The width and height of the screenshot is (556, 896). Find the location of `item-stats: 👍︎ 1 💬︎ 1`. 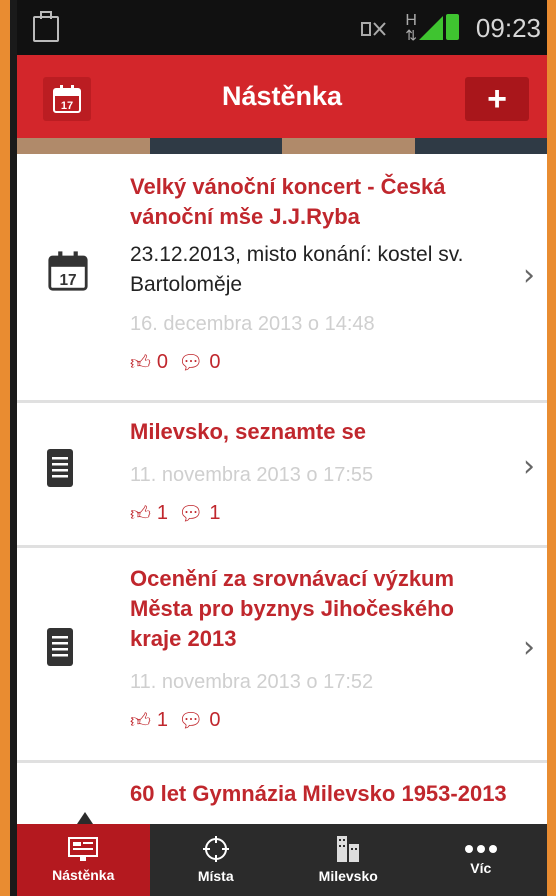

item-stats: 👍︎ 1 💬︎ 1 is located at coordinates (318, 513).